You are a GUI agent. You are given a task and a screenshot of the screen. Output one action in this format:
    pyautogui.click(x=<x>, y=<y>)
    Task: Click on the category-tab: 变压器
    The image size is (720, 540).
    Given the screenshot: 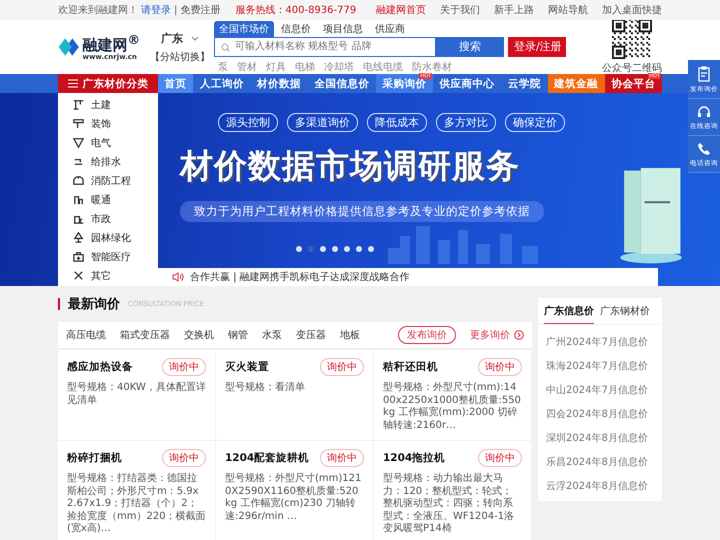 What is the action you would take?
    pyautogui.click(x=311, y=335)
    